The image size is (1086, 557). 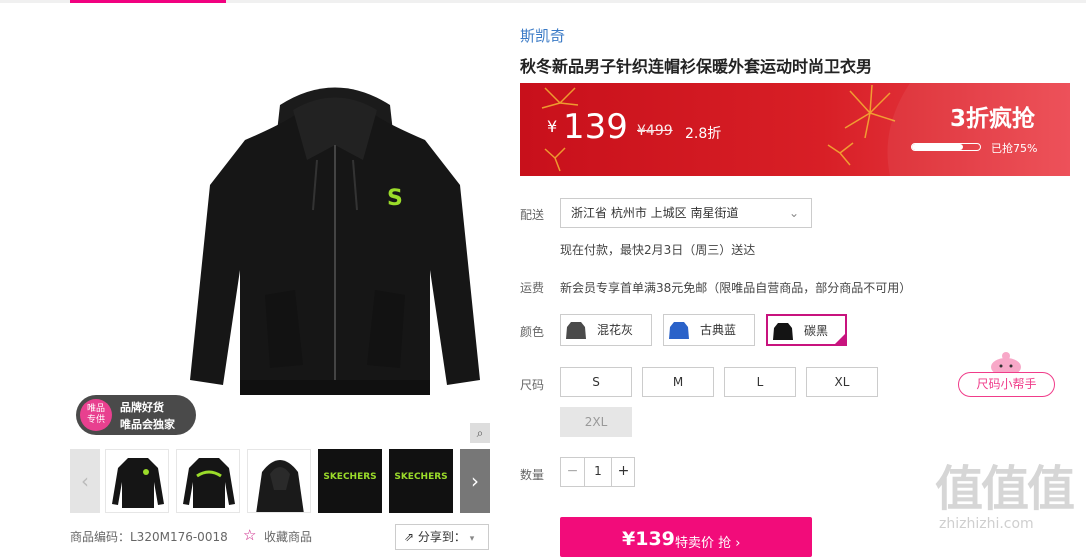 I want to click on quantity-label: 数量, so click(x=532, y=475).